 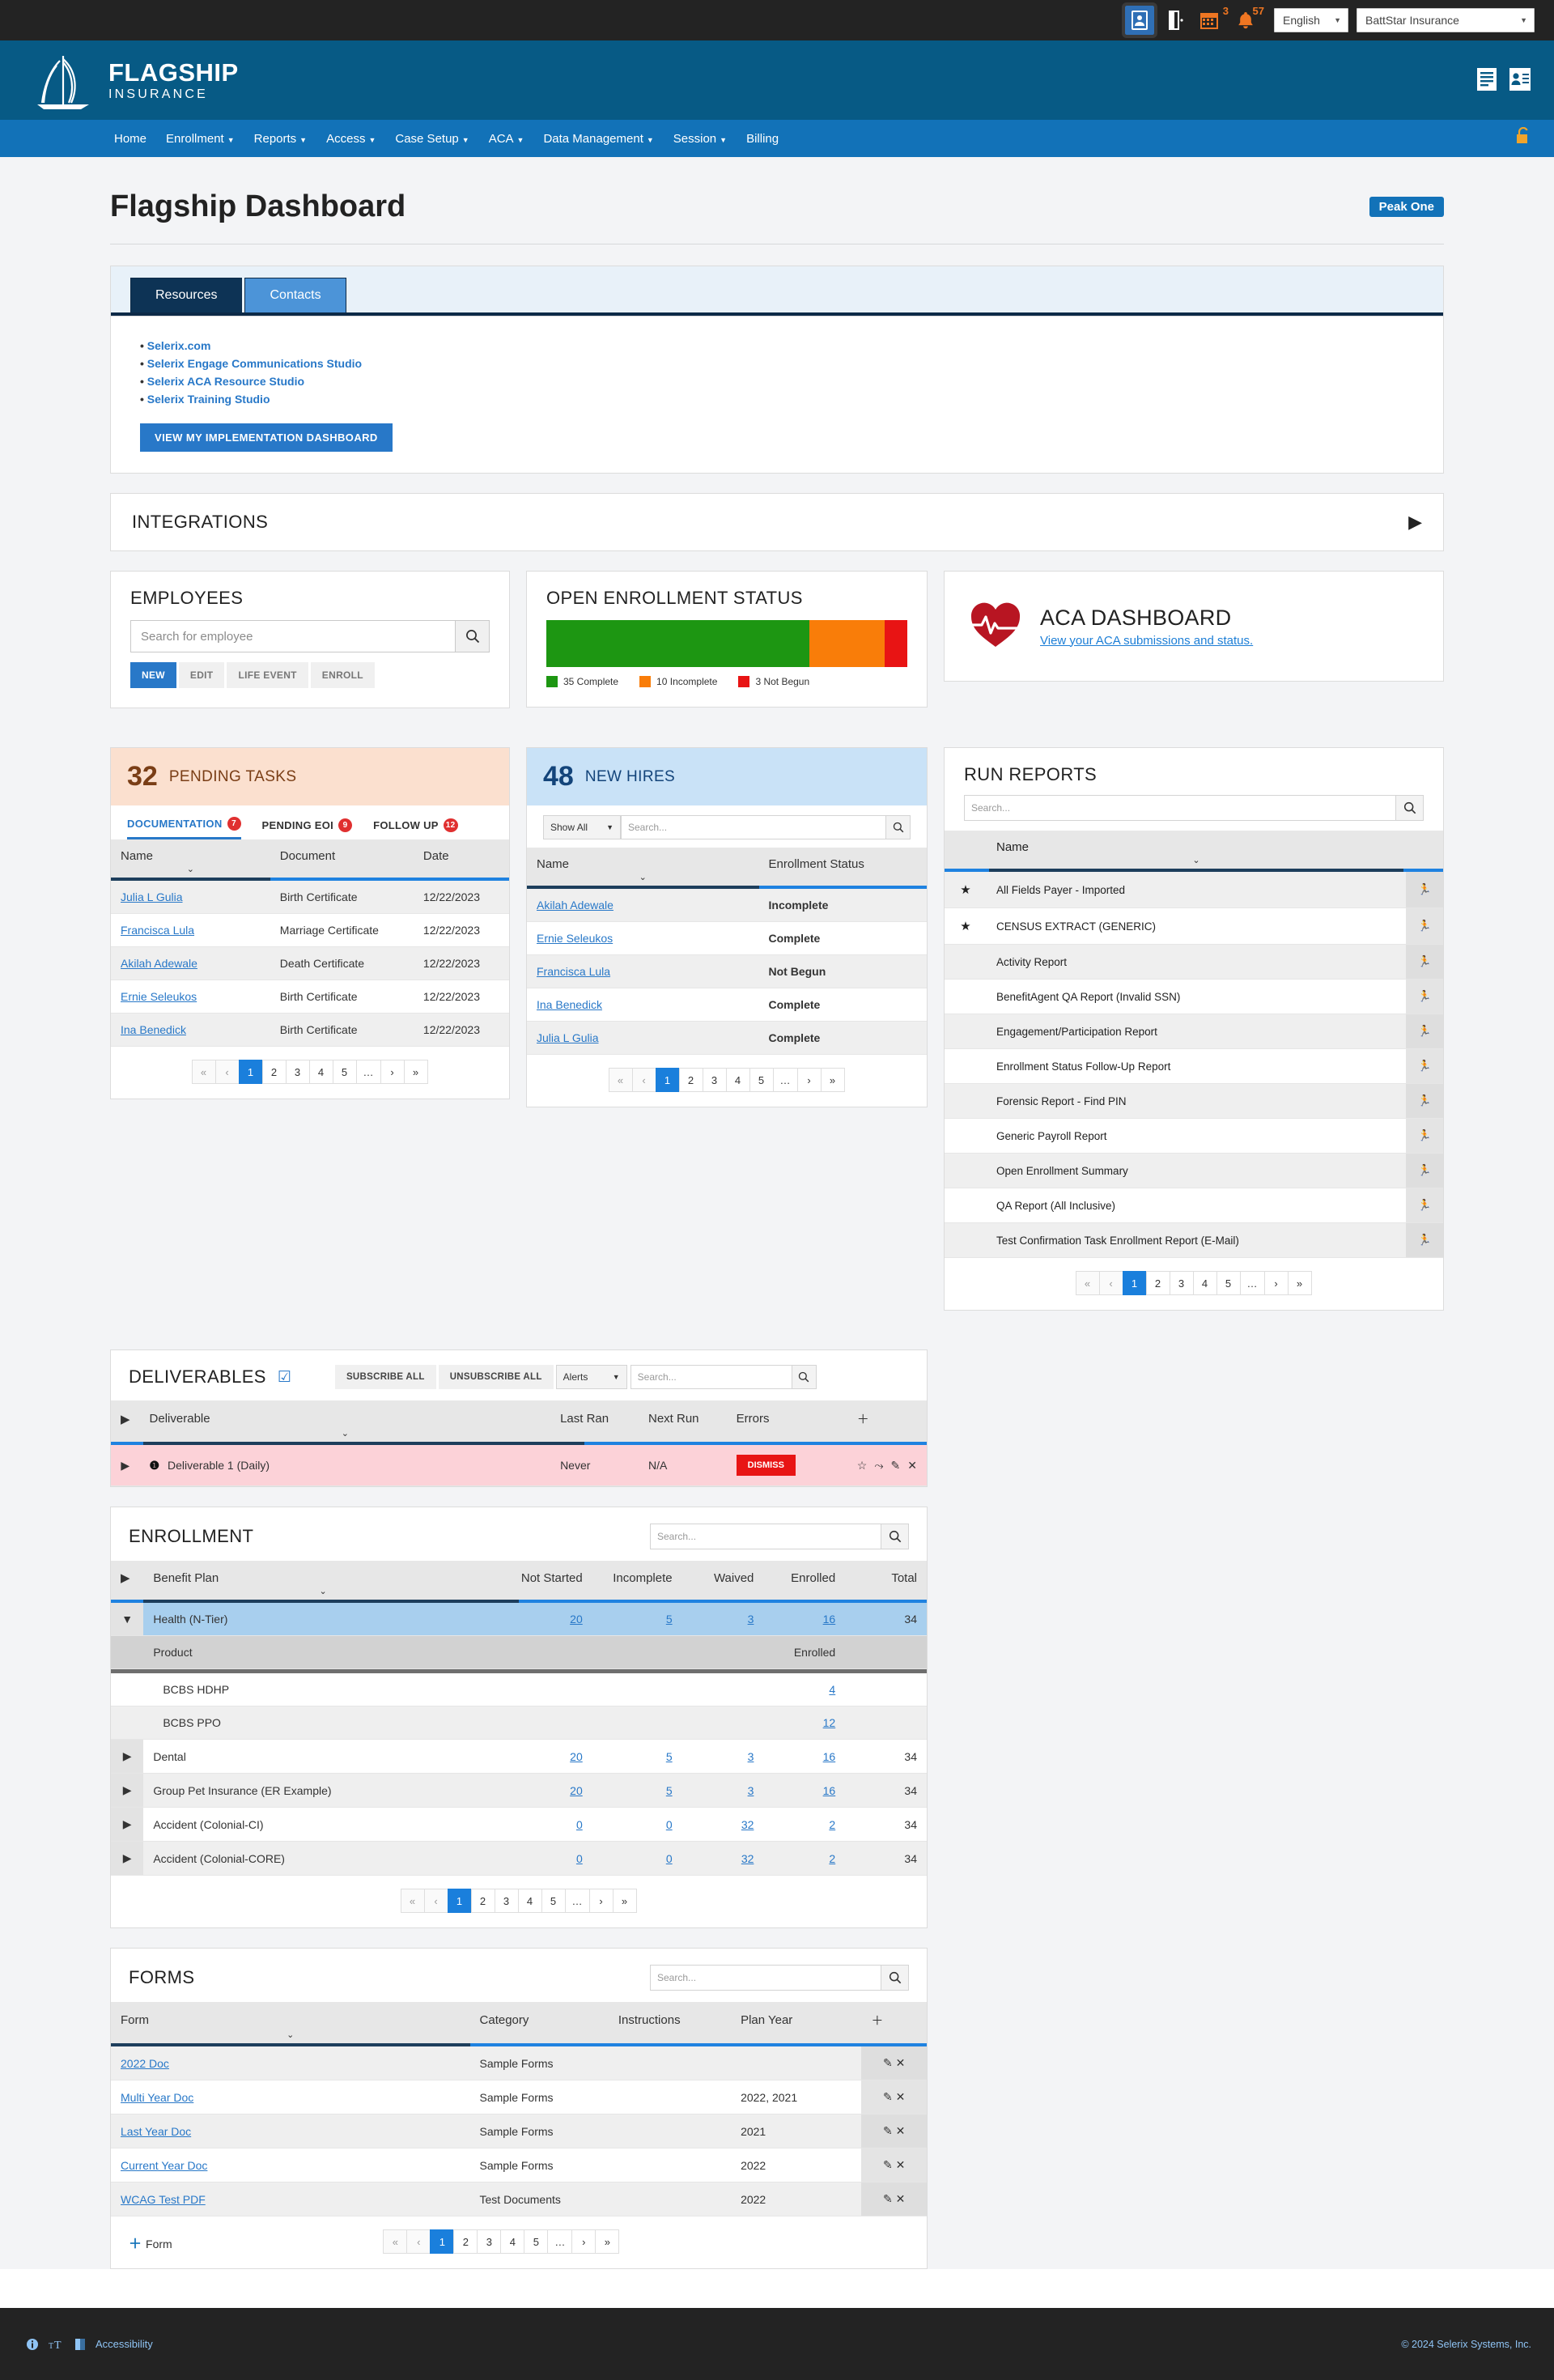 I want to click on resource-link: Selerix Engage Communications Studio, so click(x=254, y=364).